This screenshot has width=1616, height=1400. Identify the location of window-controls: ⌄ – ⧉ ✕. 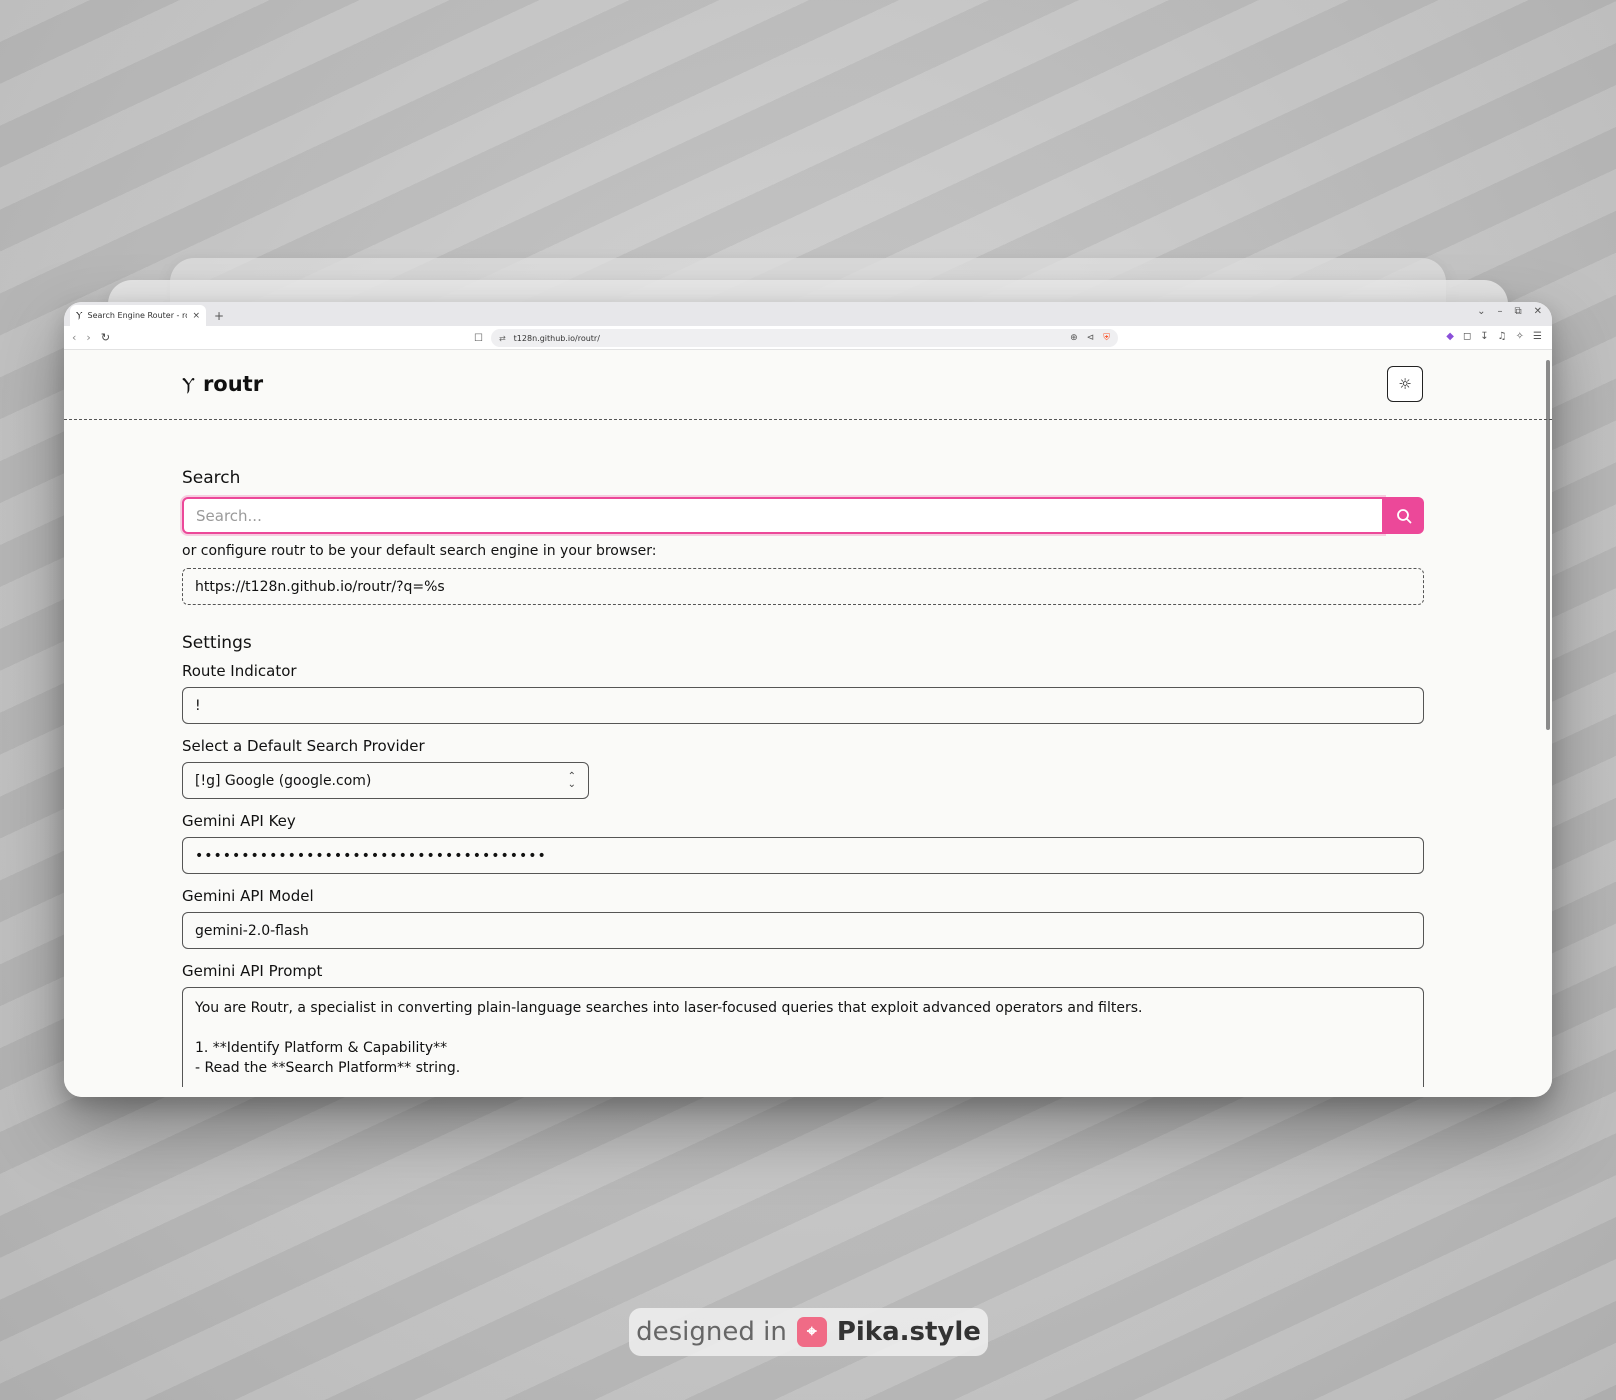
(1509, 311).